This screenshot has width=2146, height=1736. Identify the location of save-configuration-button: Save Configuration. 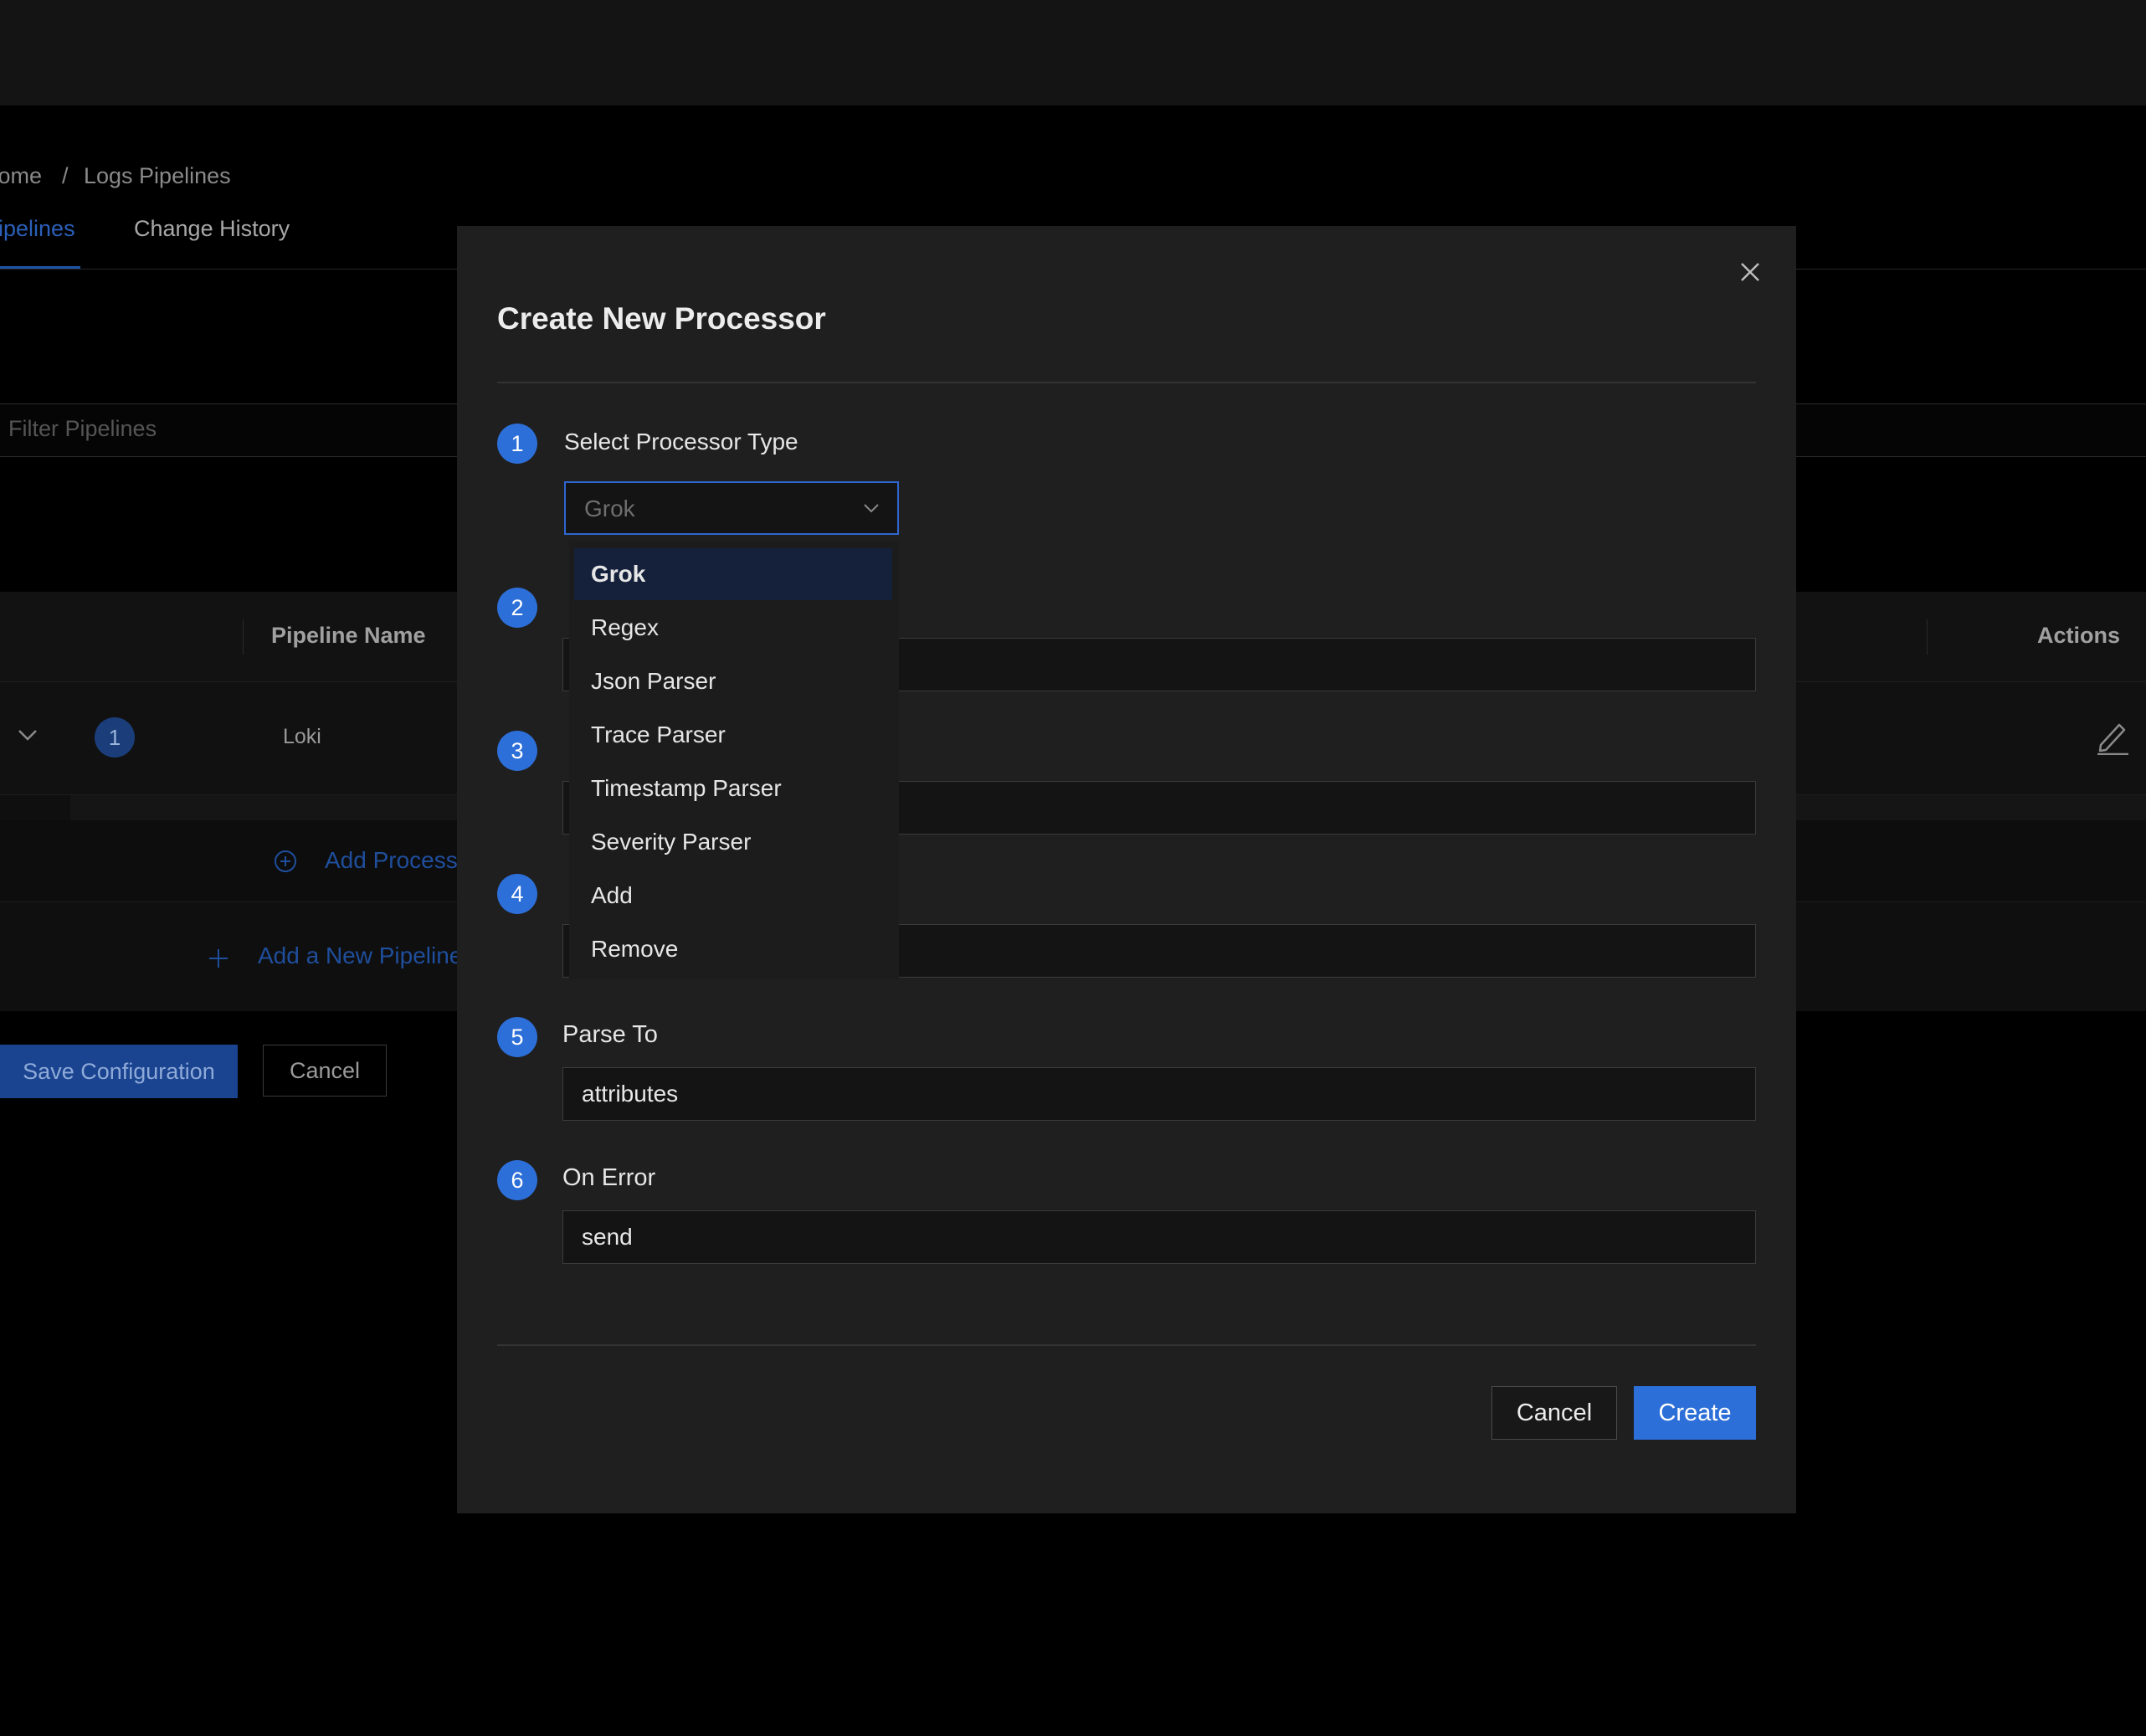
(119, 1071).